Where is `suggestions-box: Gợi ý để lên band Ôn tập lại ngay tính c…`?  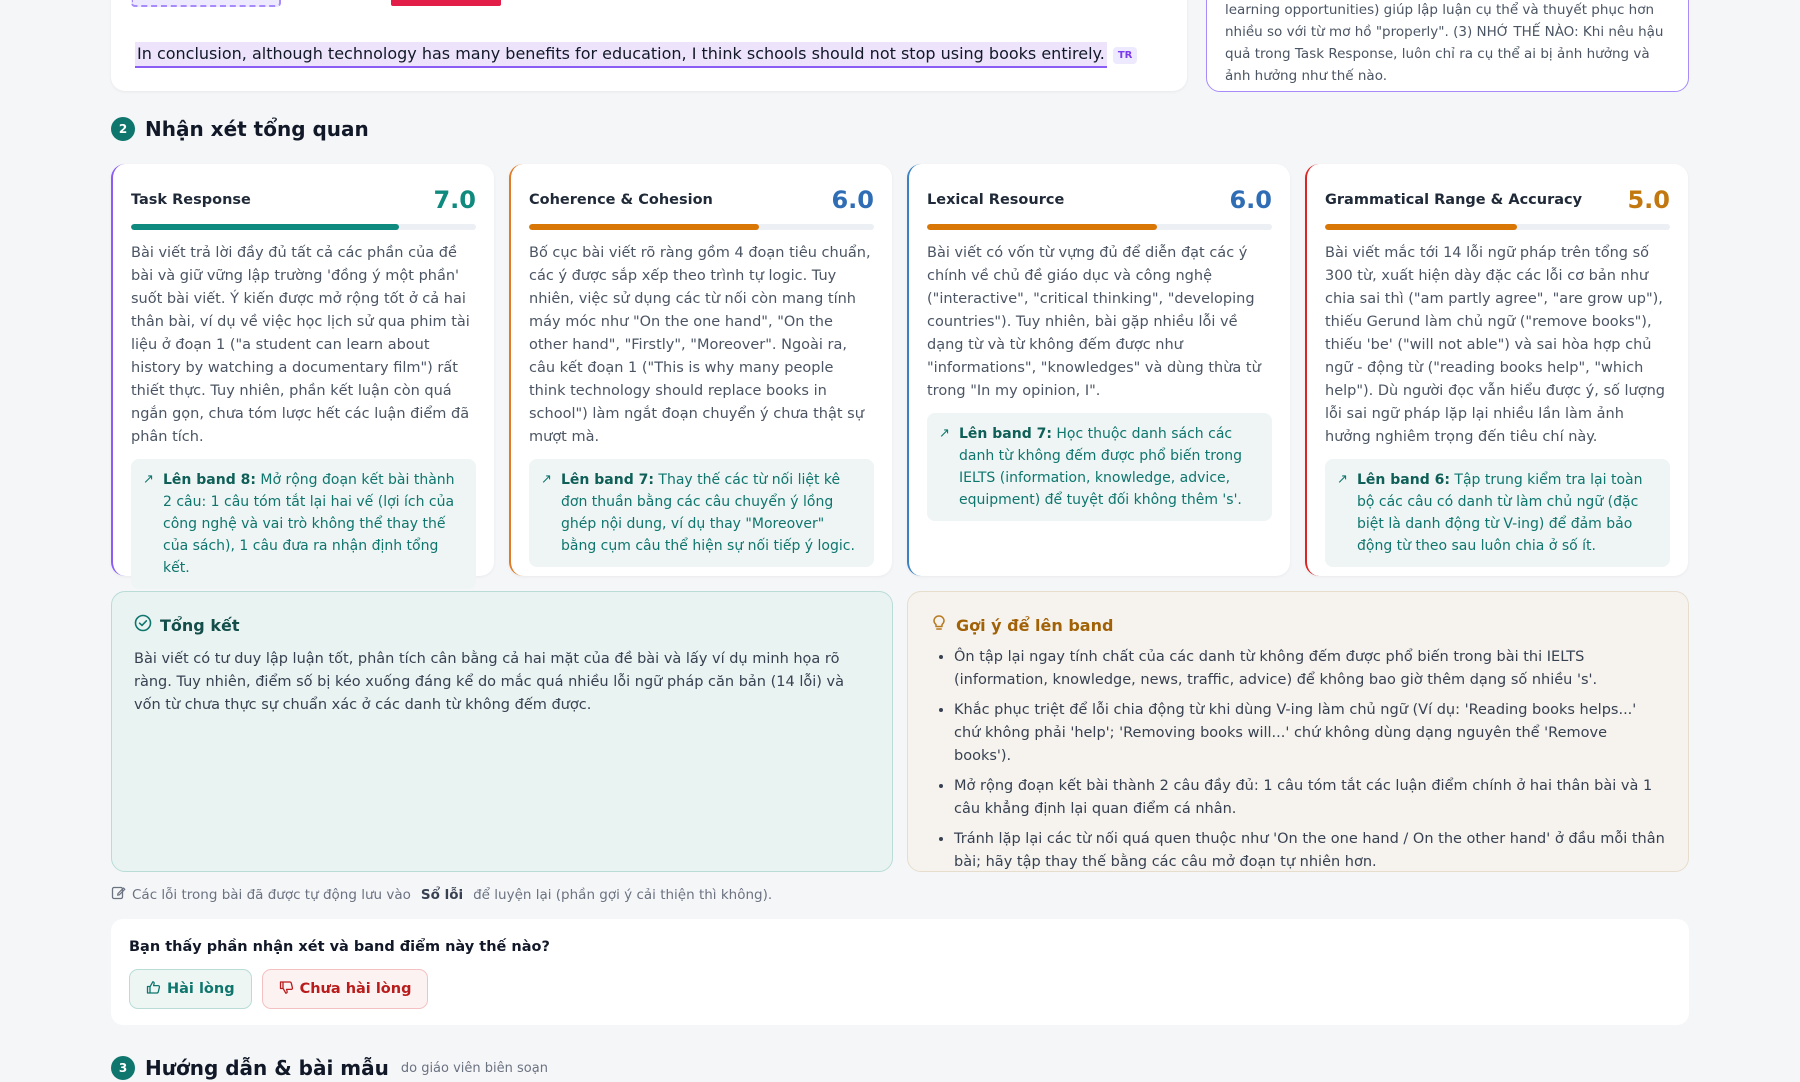 suggestions-box: Gợi ý để lên band Ôn tập lại ngay tính c… is located at coordinates (1298, 731).